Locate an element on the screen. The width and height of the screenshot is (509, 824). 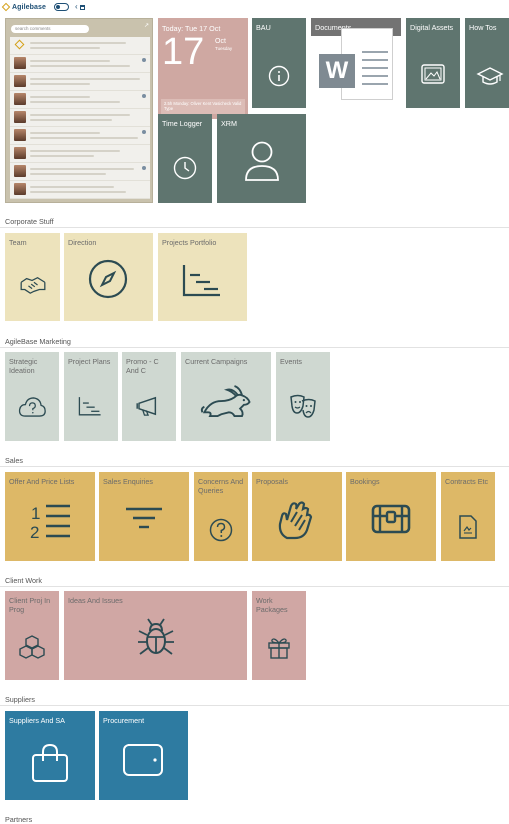
back-icon: ‹ is located at coordinates (76, 7).